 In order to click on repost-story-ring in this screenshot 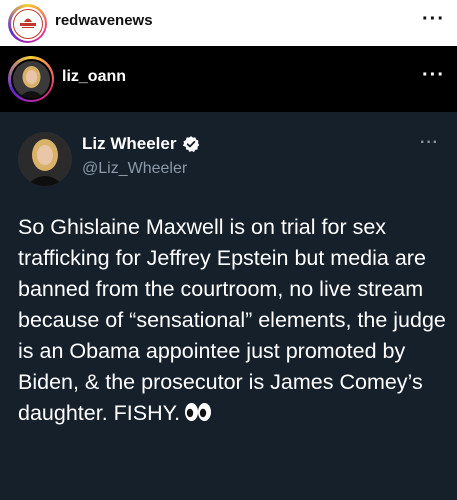, I will do `click(31, 79)`.